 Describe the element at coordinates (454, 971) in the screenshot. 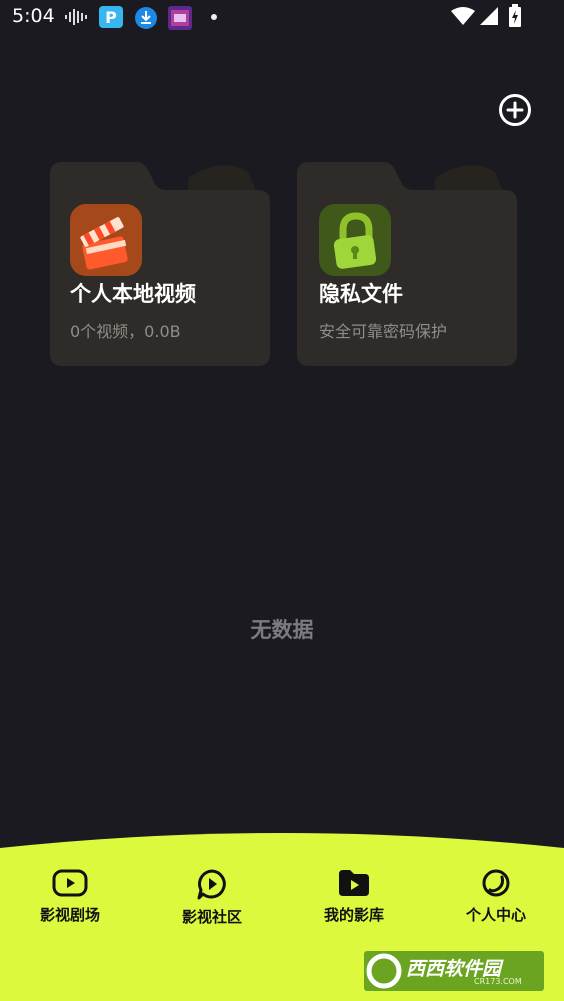

I see `watermark-logo: 西西软件园 CR173.COM` at that location.